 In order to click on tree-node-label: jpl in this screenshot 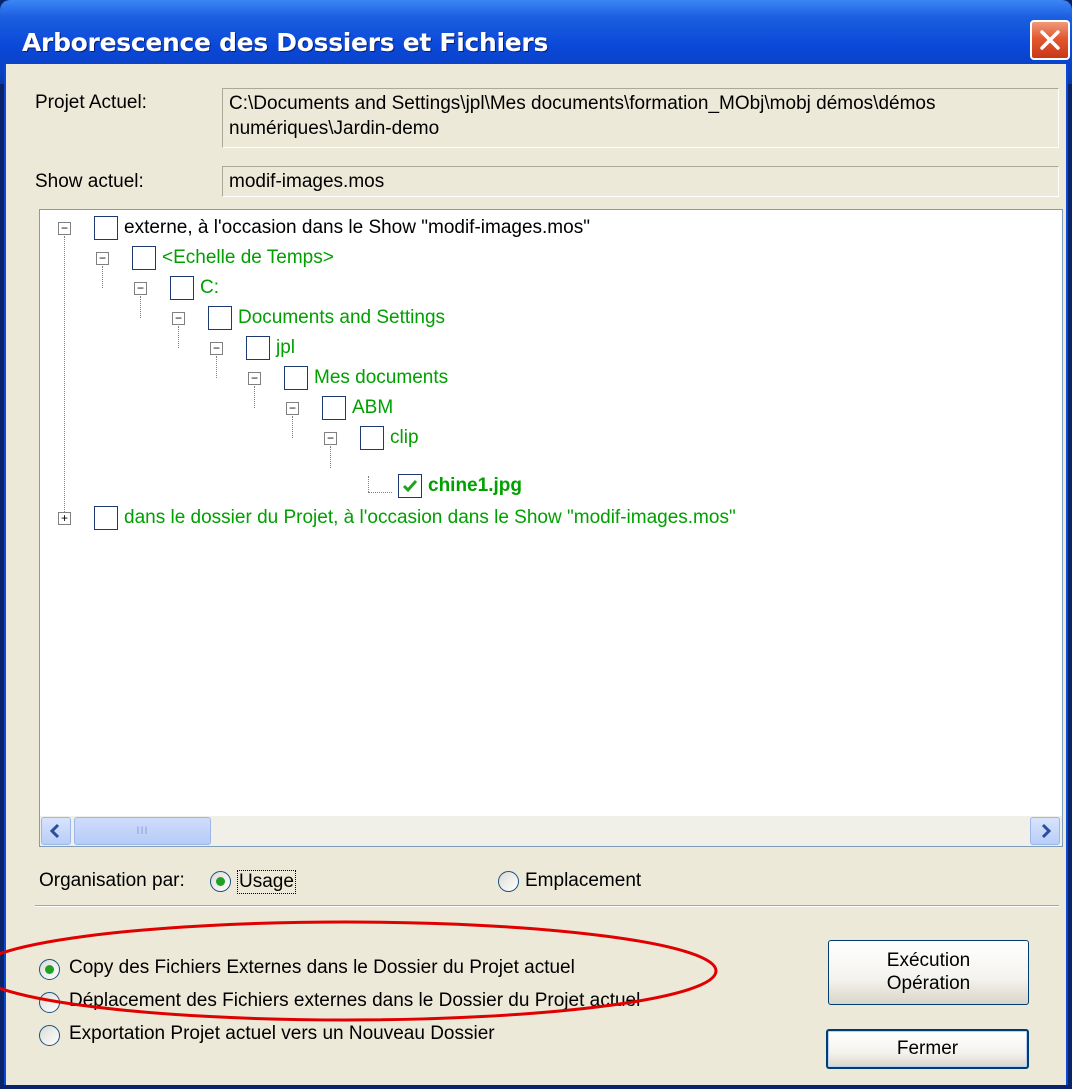, I will do `click(286, 347)`.